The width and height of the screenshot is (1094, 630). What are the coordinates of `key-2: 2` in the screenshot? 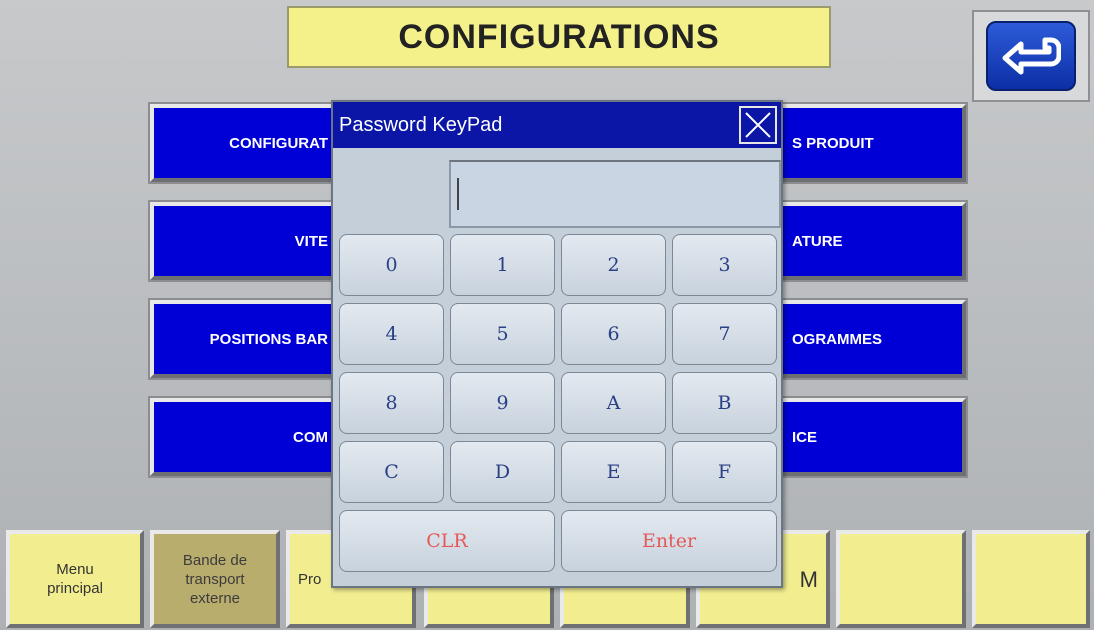 It's located at (613, 265).